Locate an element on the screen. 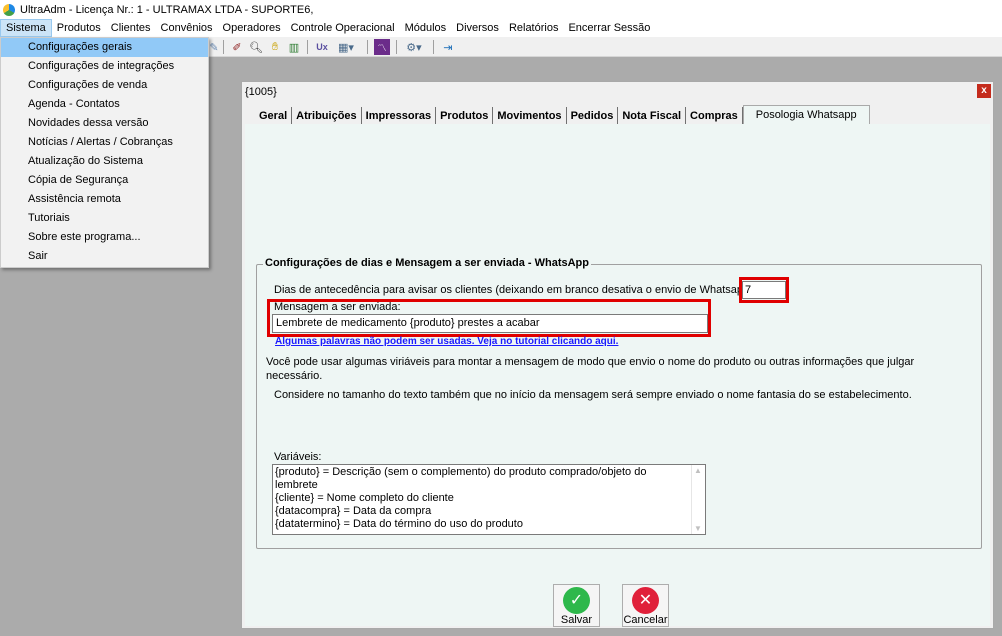 This screenshot has width=1002, height=636. dropdown-item-assistencia-remota: Assistência remota is located at coordinates (104, 199).